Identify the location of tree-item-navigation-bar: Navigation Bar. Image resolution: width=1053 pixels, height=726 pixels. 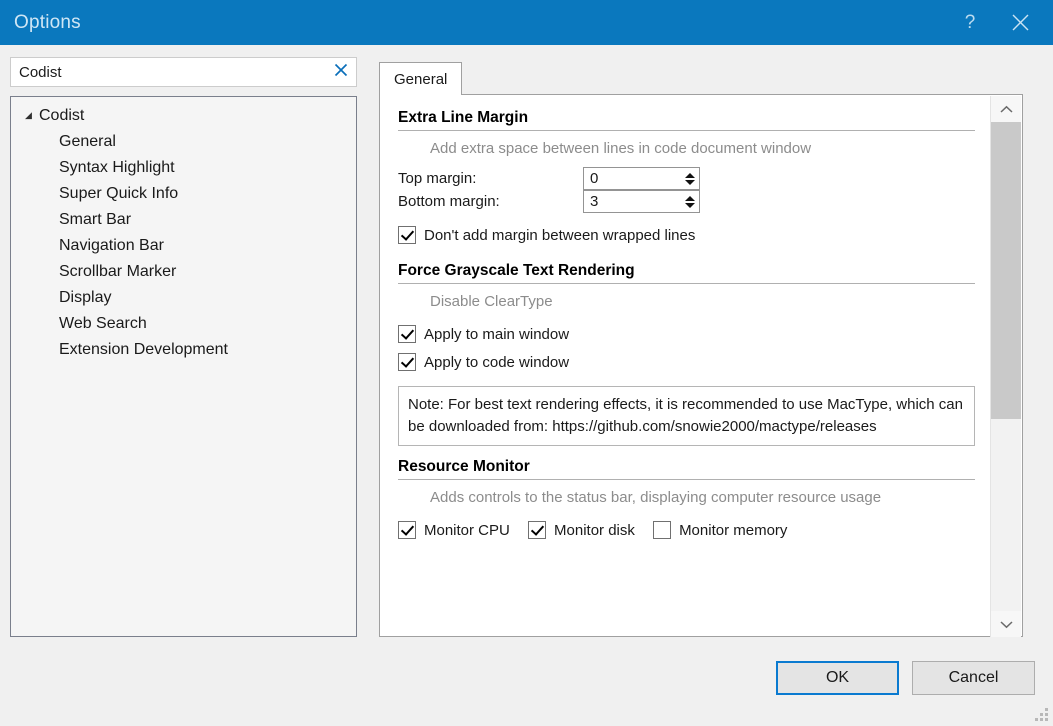
(183, 246).